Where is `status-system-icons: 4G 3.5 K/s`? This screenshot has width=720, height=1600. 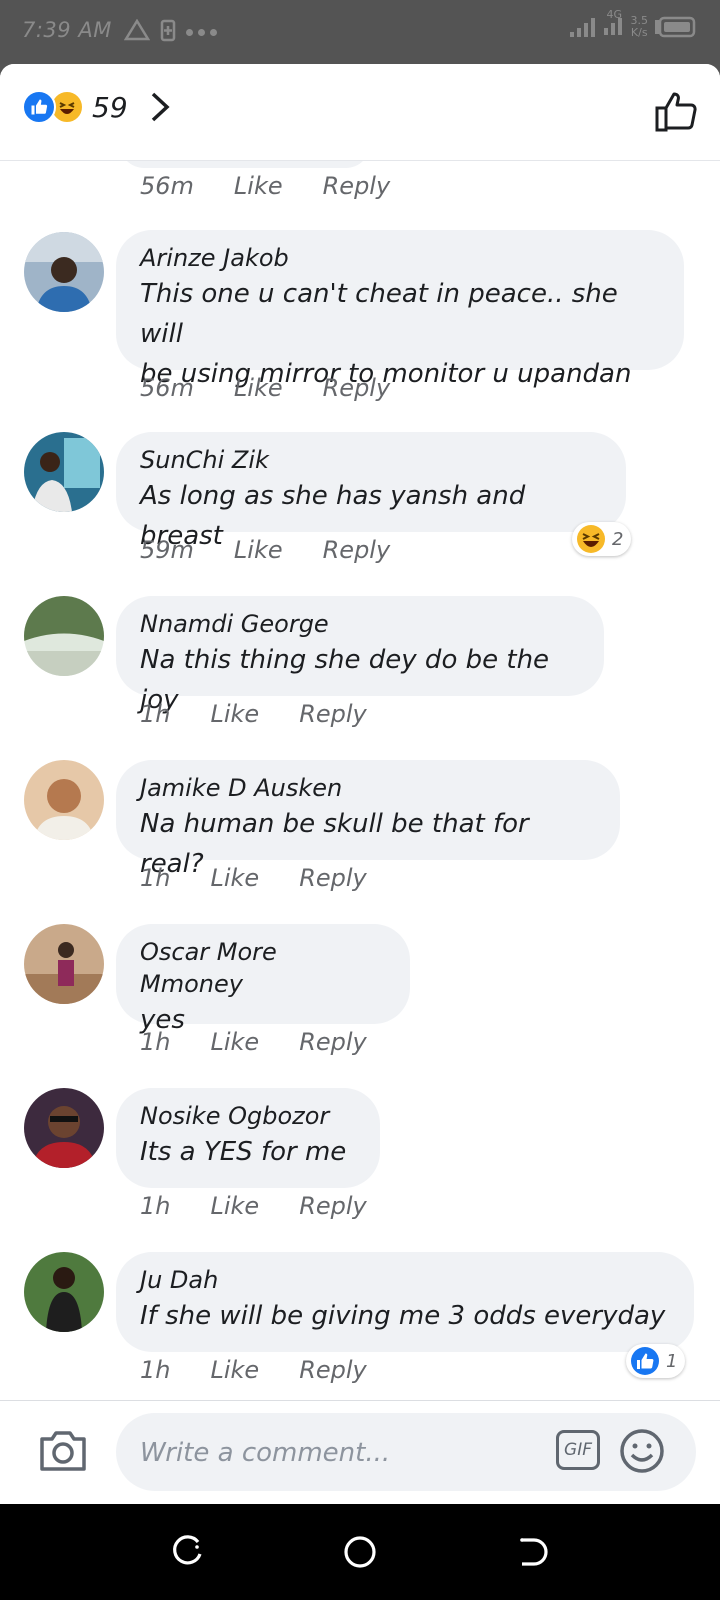
status-system-icons: 4G 3.5 K/s is located at coordinates (633, 24).